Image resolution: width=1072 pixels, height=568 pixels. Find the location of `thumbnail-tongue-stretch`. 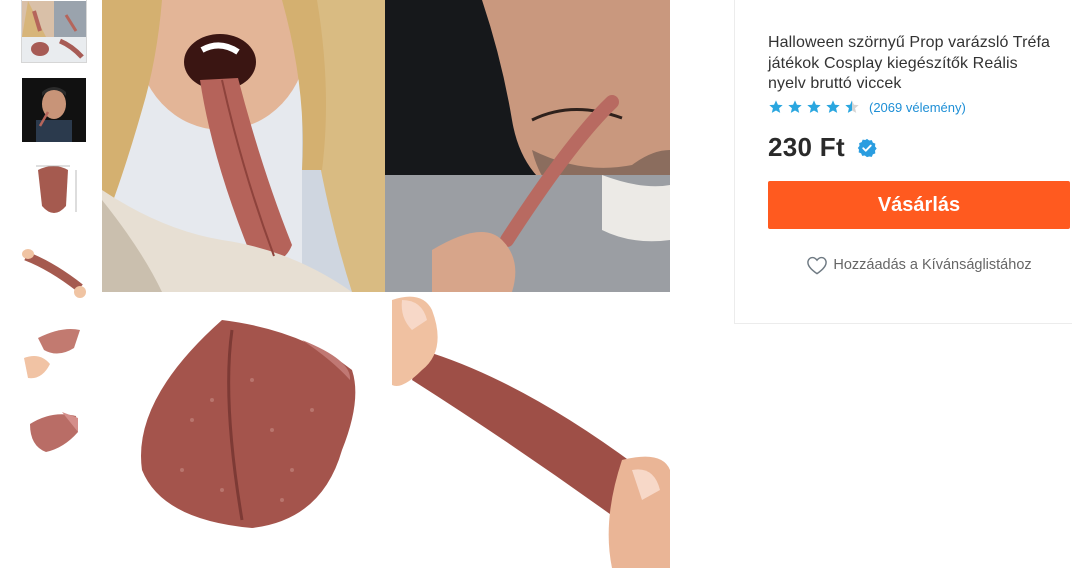

thumbnail-tongue-stretch is located at coordinates (54, 270).